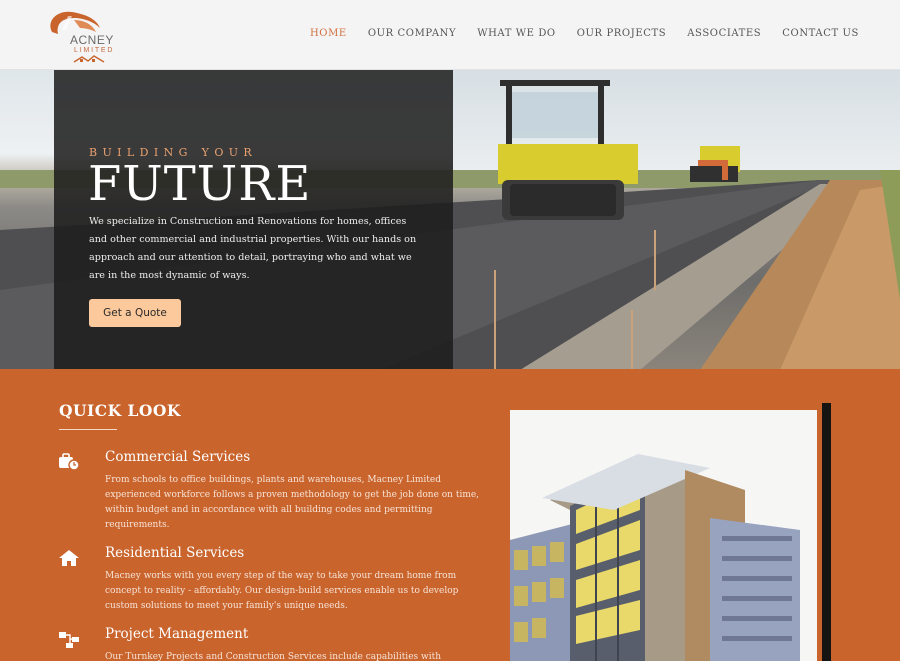 The width and height of the screenshot is (900, 661). I want to click on service-title: Commercial Services, so click(177, 457).